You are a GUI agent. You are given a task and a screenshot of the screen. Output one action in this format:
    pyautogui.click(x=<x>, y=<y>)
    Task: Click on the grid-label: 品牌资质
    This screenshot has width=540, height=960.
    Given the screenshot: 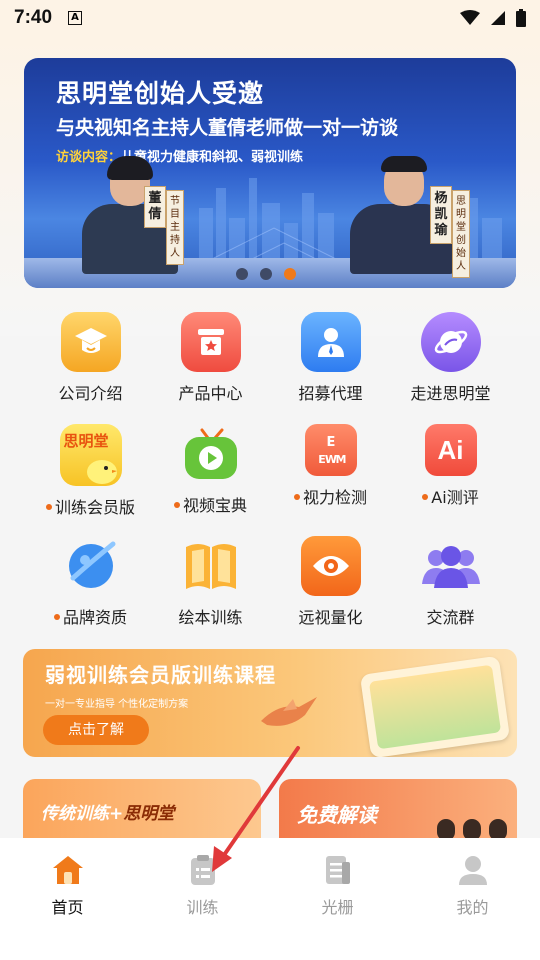 What is the action you would take?
    pyautogui.click(x=90, y=616)
    